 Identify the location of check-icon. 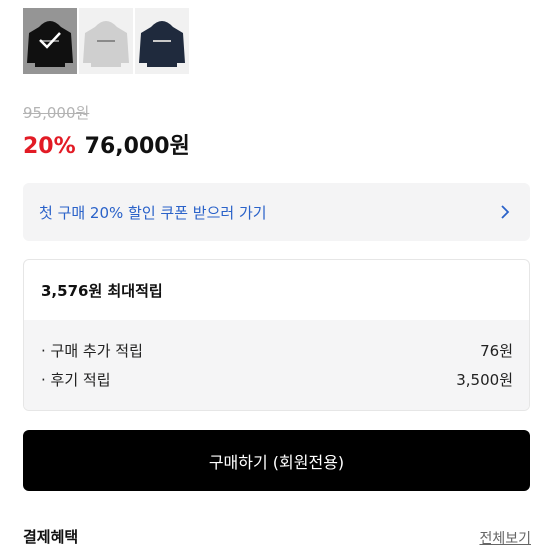
(50, 40).